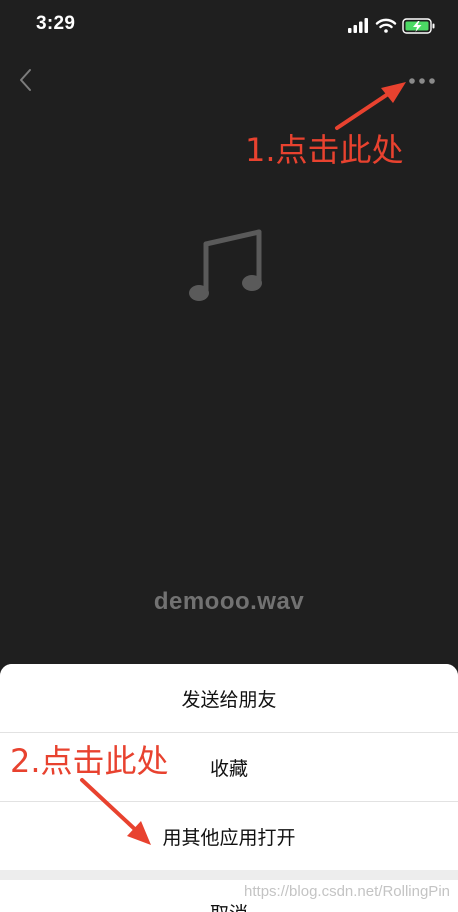 The height and width of the screenshot is (912, 458). Describe the element at coordinates (324, 150) in the screenshot. I see `annotation-step-1: 1.点击此处` at that location.